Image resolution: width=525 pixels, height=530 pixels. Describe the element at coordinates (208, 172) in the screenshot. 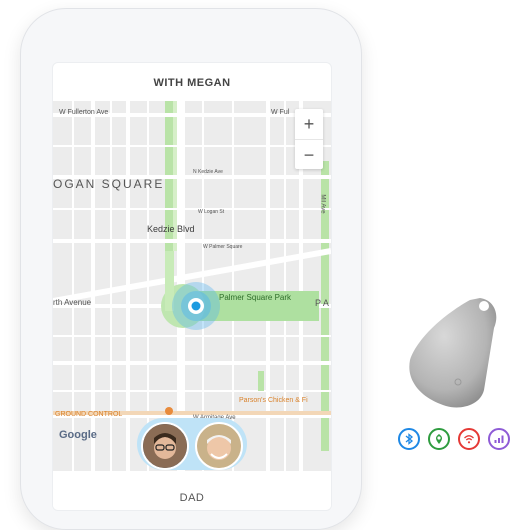

I see `street-label: N Kedzie Ave` at that location.